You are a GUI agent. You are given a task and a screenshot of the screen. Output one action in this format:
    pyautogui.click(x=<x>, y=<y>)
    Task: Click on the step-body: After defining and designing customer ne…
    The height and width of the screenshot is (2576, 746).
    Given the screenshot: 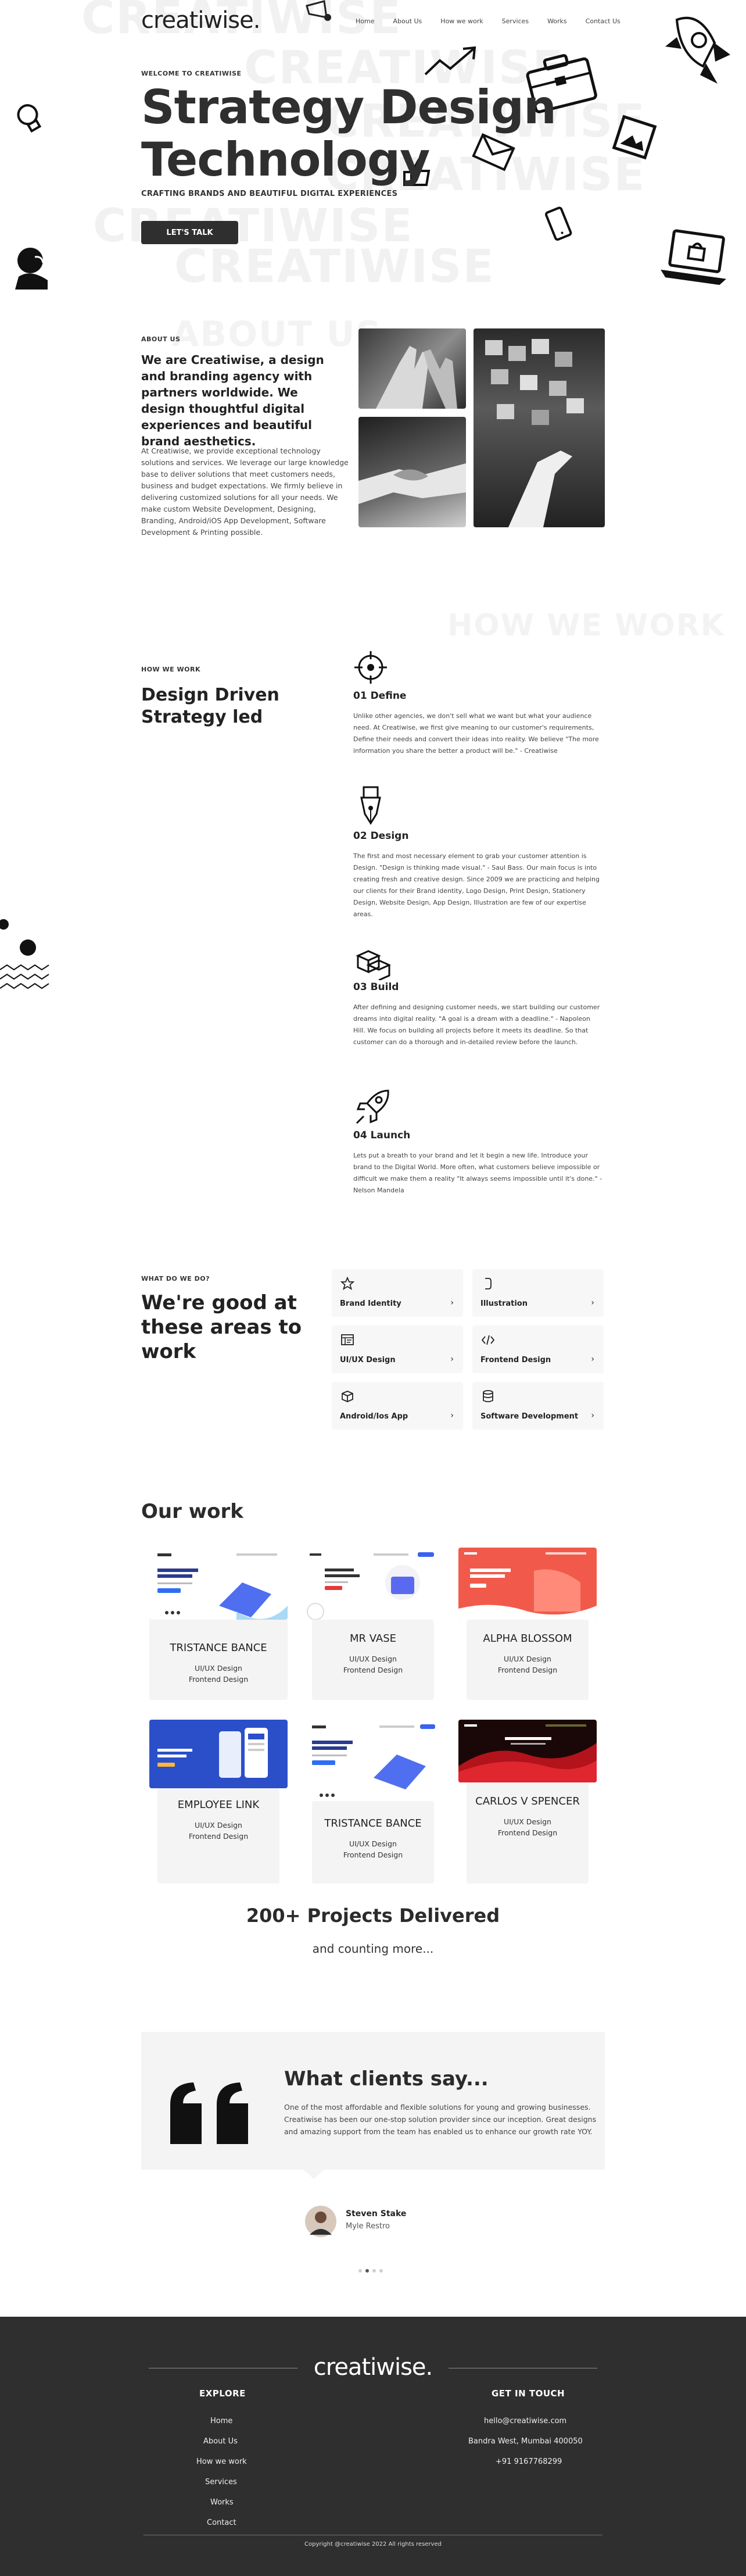 What is the action you would take?
    pyautogui.click(x=477, y=1024)
    